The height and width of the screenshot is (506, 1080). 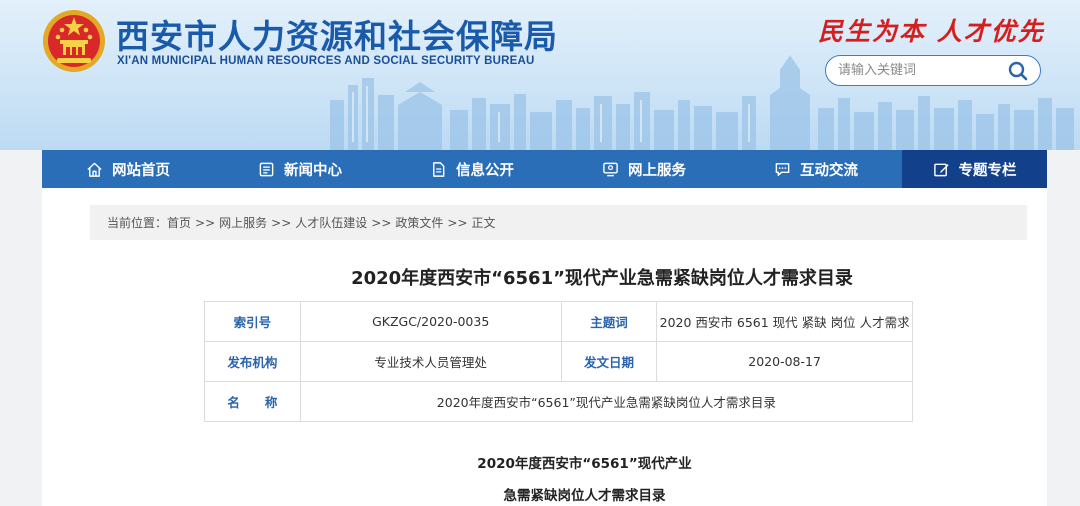 I want to click on nav-item-special-topics: 专题专栏, so click(x=974, y=169).